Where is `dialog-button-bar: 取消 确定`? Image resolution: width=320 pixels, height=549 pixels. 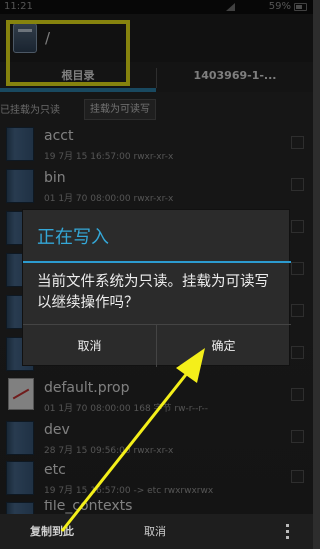 dialog-button-bar: 取消 确定 is located at coordinates (157, 345).